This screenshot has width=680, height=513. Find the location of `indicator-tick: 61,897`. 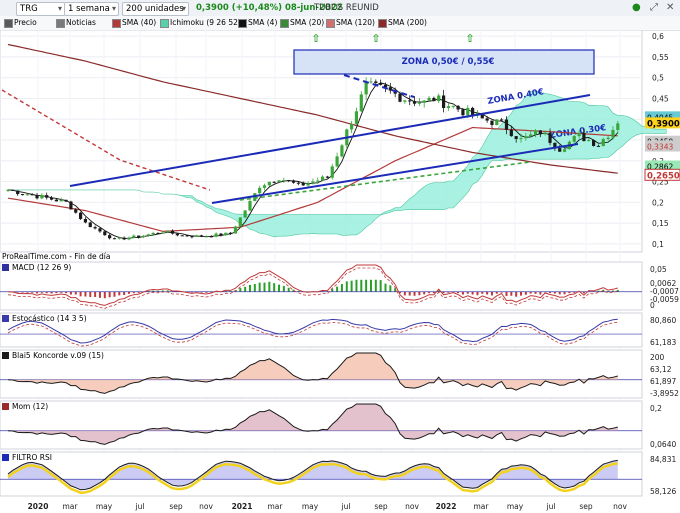

indicator-tick: 61,897 is located at coordinates (663, 381).